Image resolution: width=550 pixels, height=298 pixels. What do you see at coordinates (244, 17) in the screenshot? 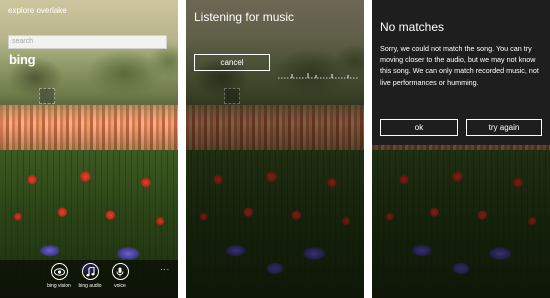
I see `listening-title: Listening for music` at bounding box center [244, 17].